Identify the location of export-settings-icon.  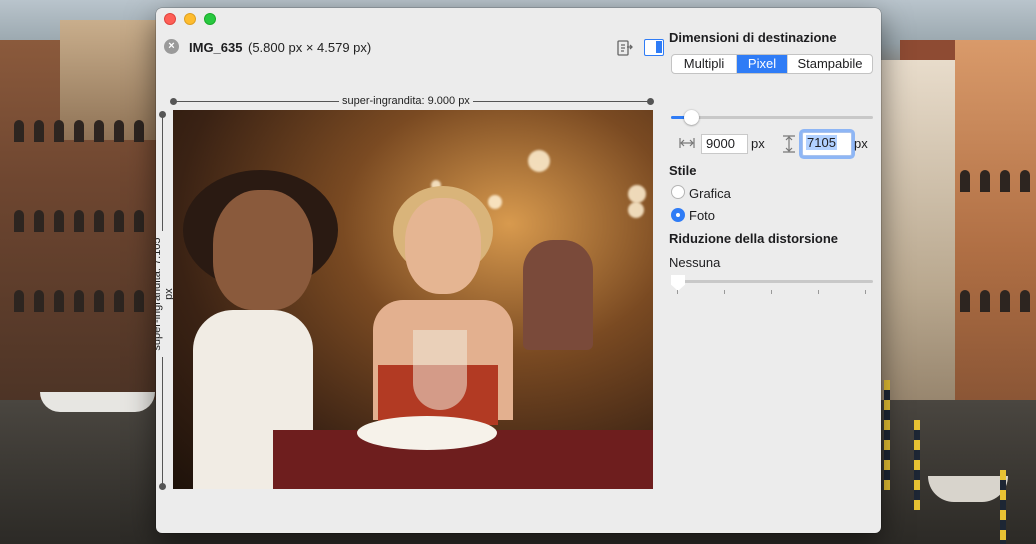
(625, 48).